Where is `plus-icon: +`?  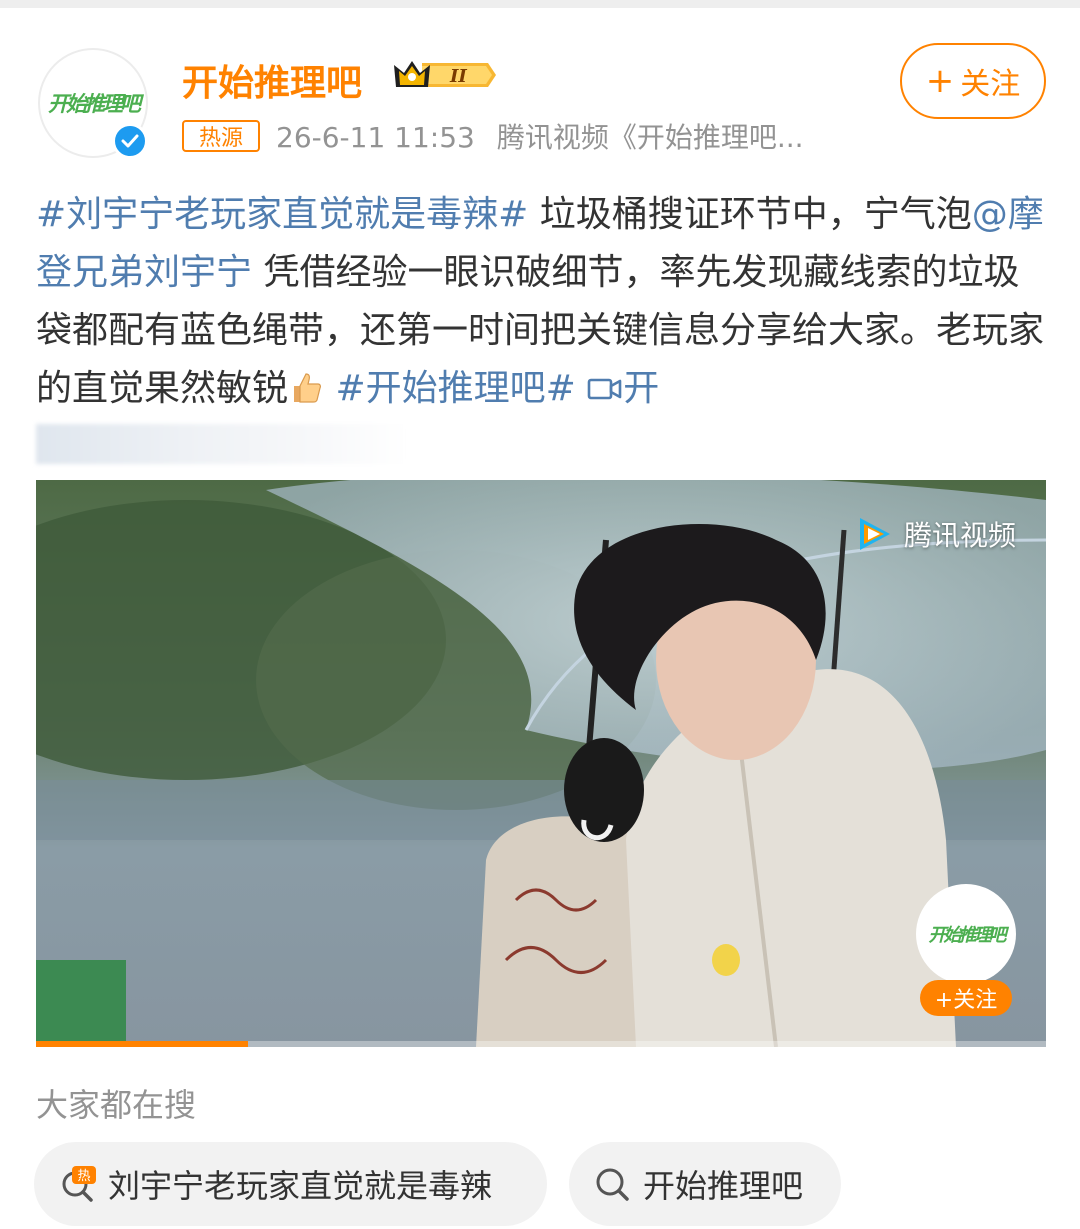
plus-icon: + is located at coordinates (940, 81).